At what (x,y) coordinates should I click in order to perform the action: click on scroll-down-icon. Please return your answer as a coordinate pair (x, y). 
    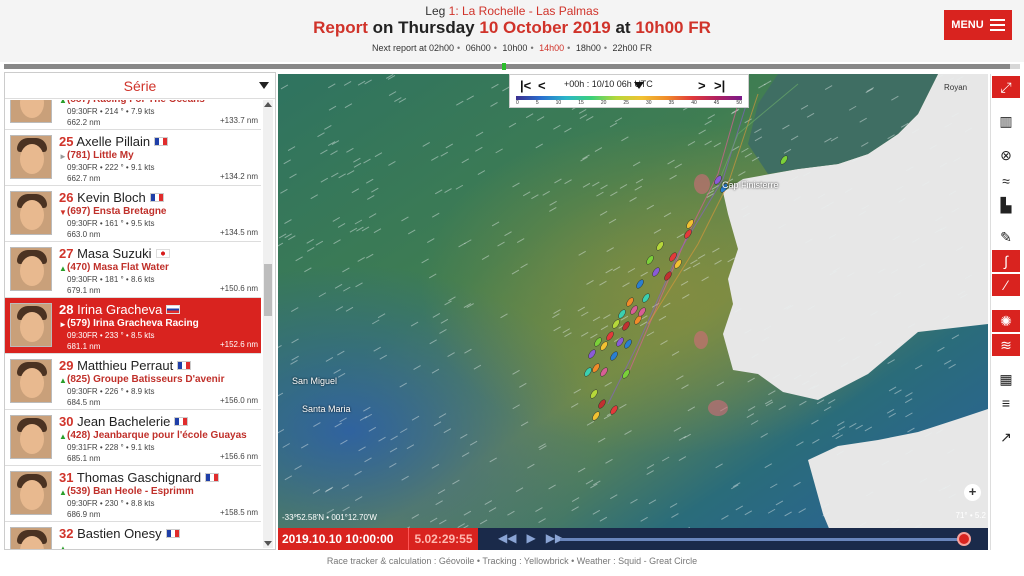
    Looking at the image, I should click on (268, 543).